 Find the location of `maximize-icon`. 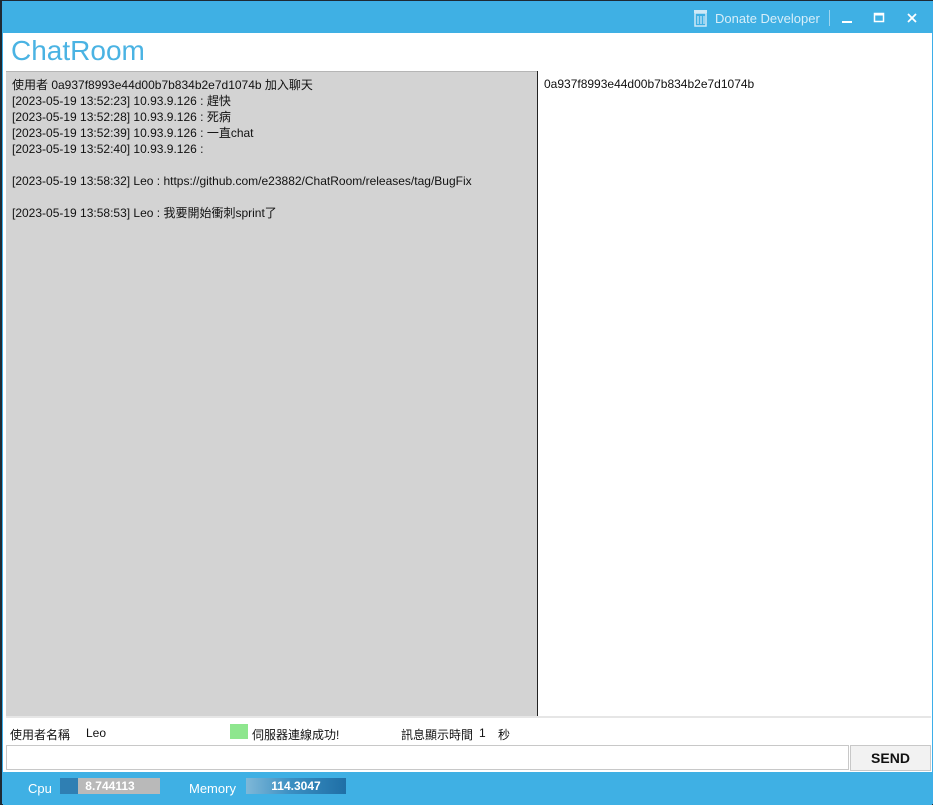

maximize-icon is located at coordinates (879, 17).